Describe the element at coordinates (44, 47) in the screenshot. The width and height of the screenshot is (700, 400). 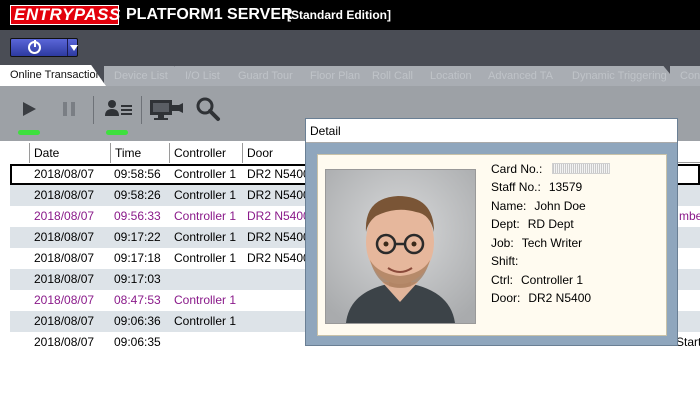
I see `power-menu-button` at that location.